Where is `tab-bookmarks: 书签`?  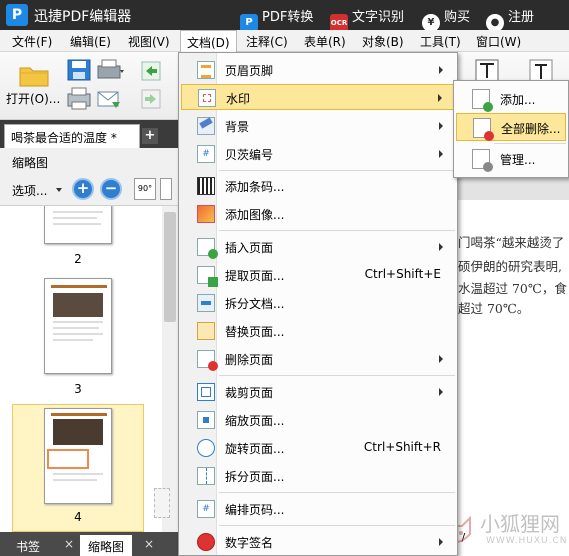
tab-bookmarks: 书签 is located at coordinates (28, 545).